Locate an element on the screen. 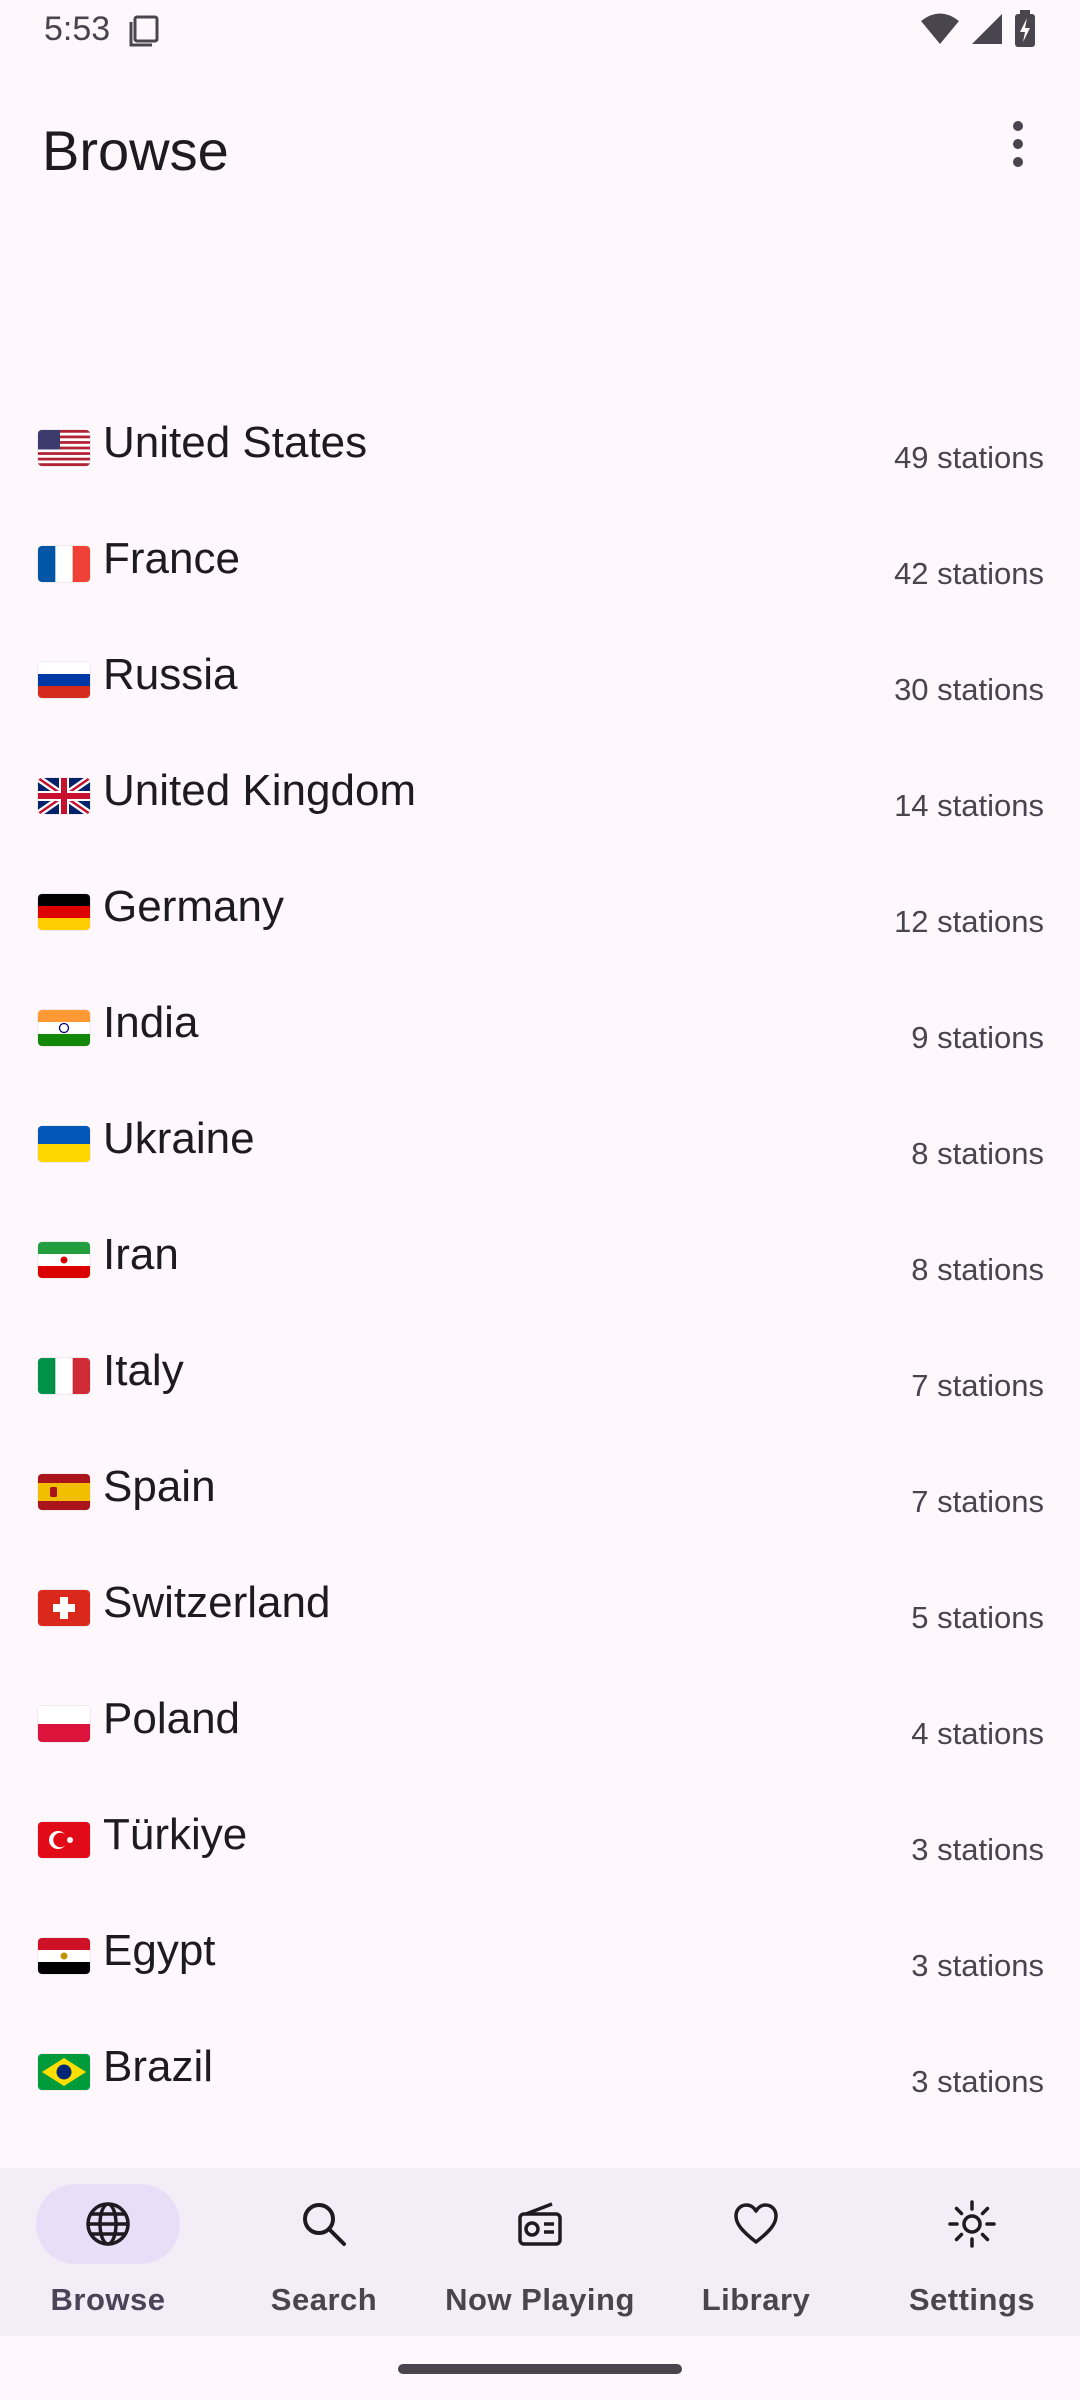  flag-in-icon is located at coordinates (64, 1028).